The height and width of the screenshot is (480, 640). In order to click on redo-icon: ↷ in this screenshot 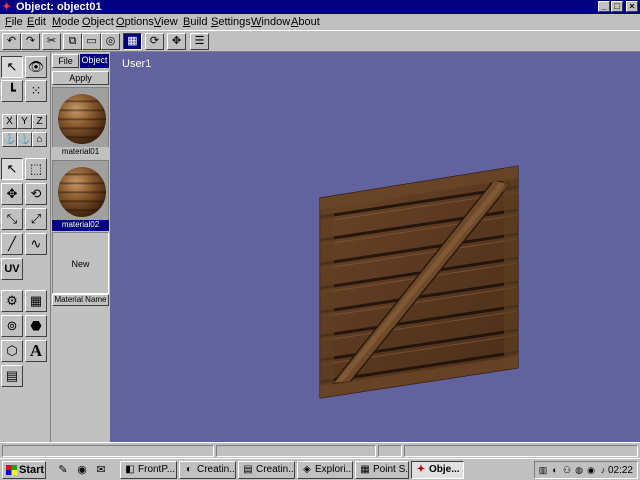, I will do `click(30, 41)`.